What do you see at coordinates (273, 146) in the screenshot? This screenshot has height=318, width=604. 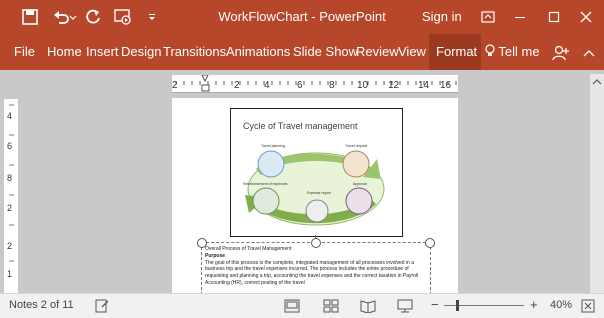 I see `slide-label: Travel planning` at bounding box center [273, 146].